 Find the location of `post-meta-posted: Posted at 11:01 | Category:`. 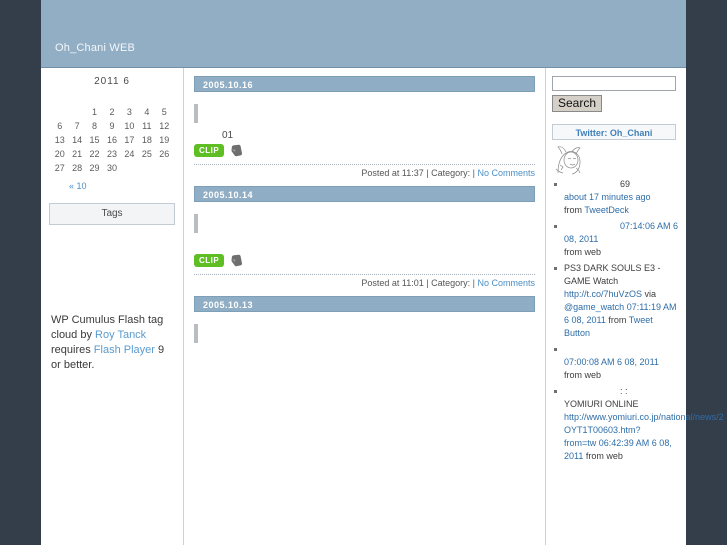

post-meta-posted: Posted at 11:01 | Category: is located at coordinates (416, 283).